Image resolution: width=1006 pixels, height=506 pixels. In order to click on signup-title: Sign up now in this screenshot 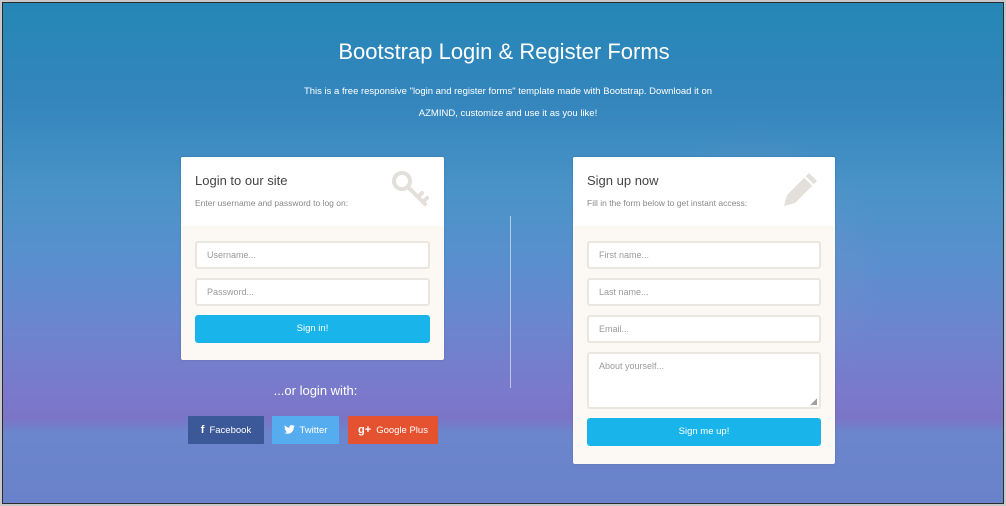, I will do `click(623, 180)`.